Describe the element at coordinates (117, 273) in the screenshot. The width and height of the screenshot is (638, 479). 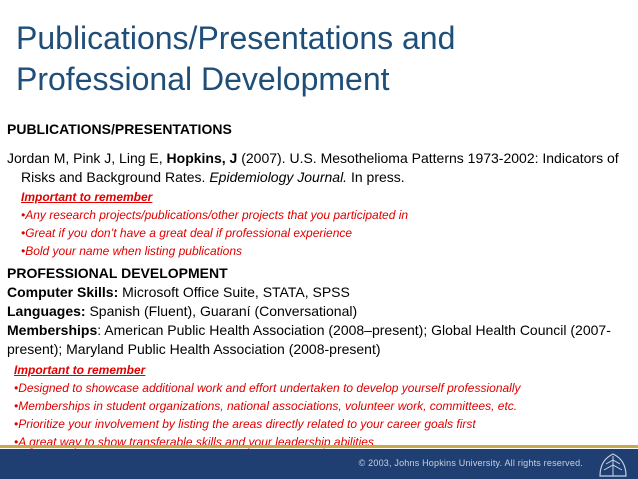
I see `professional-heading: PROFESSIONAL DEVELOPMENT` at that location.